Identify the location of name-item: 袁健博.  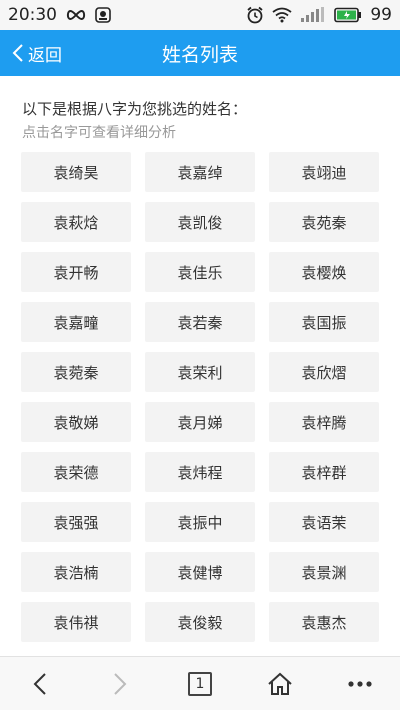
(200, 572).